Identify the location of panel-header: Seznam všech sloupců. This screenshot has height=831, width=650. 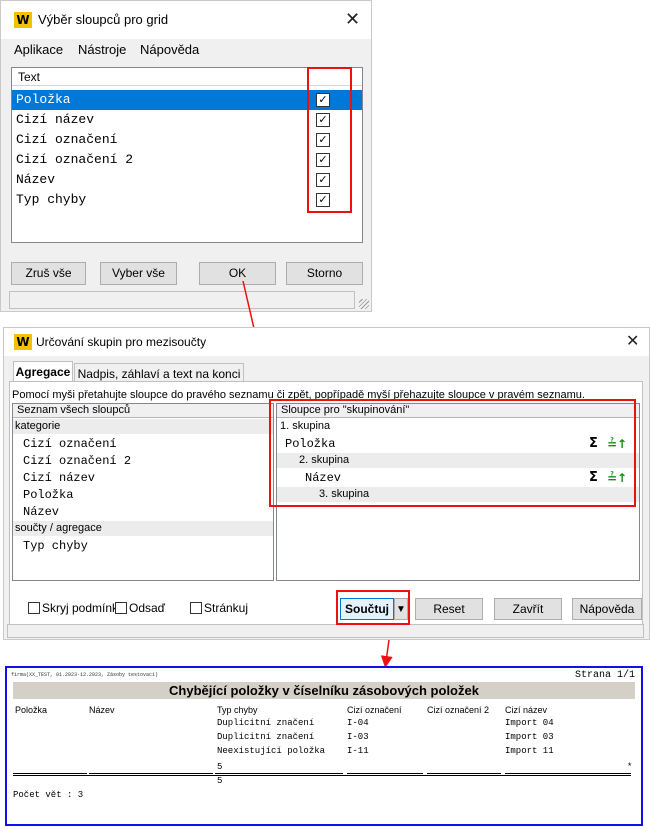
(143, 411).